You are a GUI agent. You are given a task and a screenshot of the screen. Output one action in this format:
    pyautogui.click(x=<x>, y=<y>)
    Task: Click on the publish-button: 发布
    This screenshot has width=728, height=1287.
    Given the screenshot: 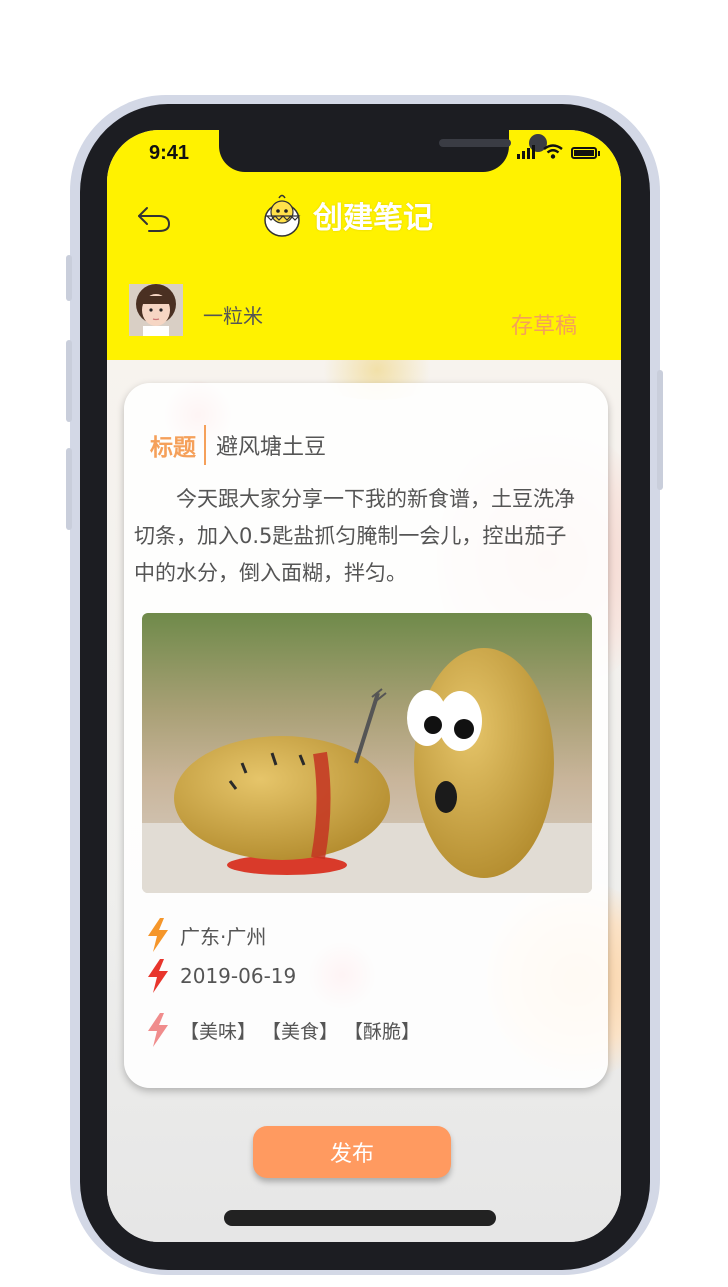 What is the action you would take?
    pyautogui.click(x=352, y=1152)
    